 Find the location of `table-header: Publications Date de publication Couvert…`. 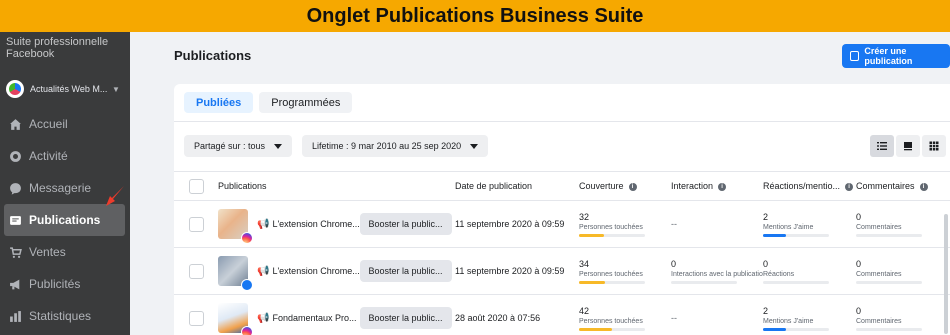

table-header: Publications Date de publication Couvert… is located at coordinates (562, 186).